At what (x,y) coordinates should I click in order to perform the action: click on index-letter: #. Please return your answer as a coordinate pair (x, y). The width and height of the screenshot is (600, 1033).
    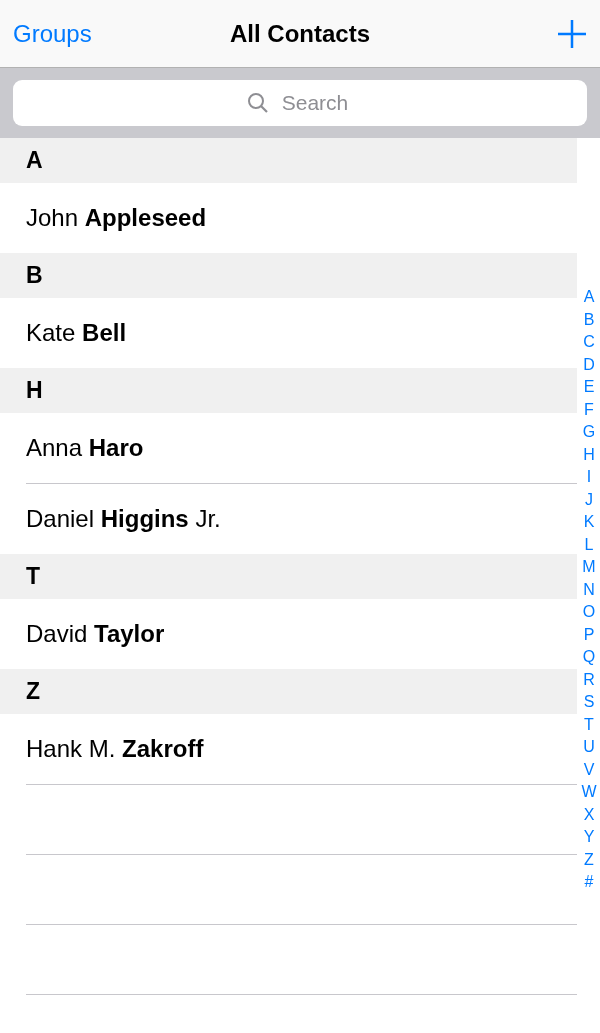
    Looking at the image, I should click on (589, 882).